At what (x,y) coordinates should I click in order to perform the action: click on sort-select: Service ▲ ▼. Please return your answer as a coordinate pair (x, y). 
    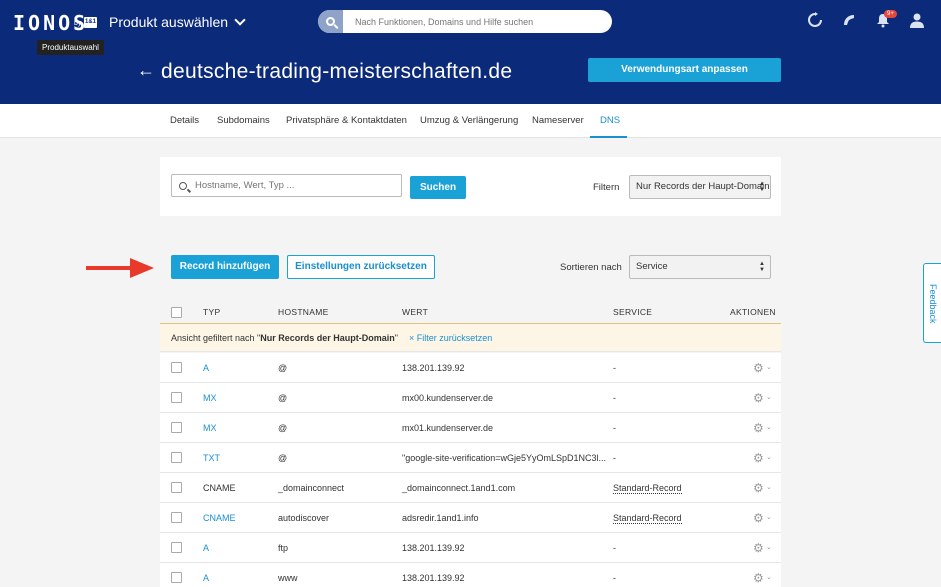
    Looking at the image, I should click on (700, 267).